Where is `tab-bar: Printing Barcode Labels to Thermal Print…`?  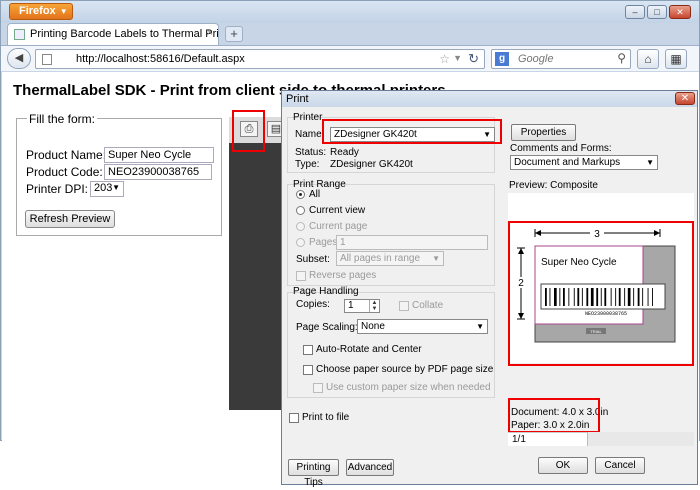
tab-bar: Printing Barcode Labels to Thermal Print… is located at coordinates (350, 34).